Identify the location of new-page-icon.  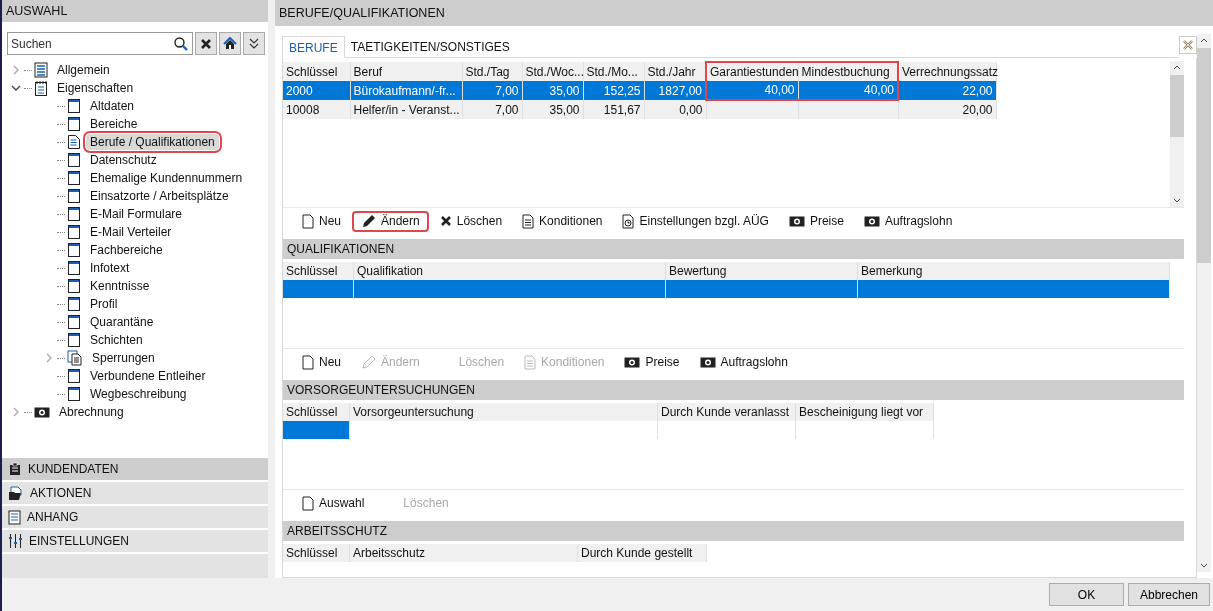
(308, 362).